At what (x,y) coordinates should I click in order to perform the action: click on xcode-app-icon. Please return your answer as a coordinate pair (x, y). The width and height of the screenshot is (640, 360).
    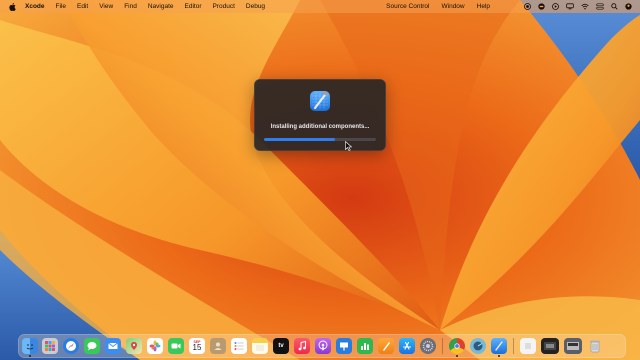
    Looking at the image, I should click on (320, 100).